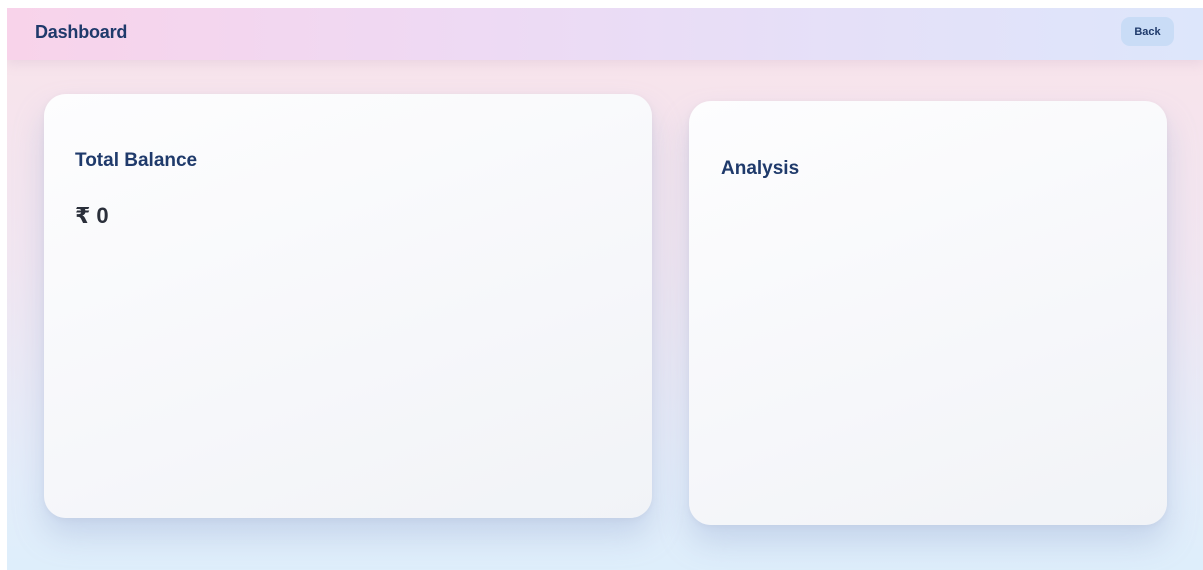 This screenshot has height=570, width=1203. Describe the element at coordinates (760, 168) in the screenshot. I see `analysis-title: Analysis` at that location.